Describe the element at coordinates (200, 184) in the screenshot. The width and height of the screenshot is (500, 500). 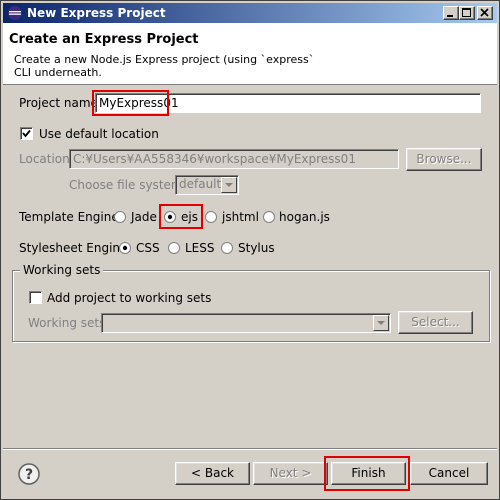
I see `file-system-value: default` at that location.